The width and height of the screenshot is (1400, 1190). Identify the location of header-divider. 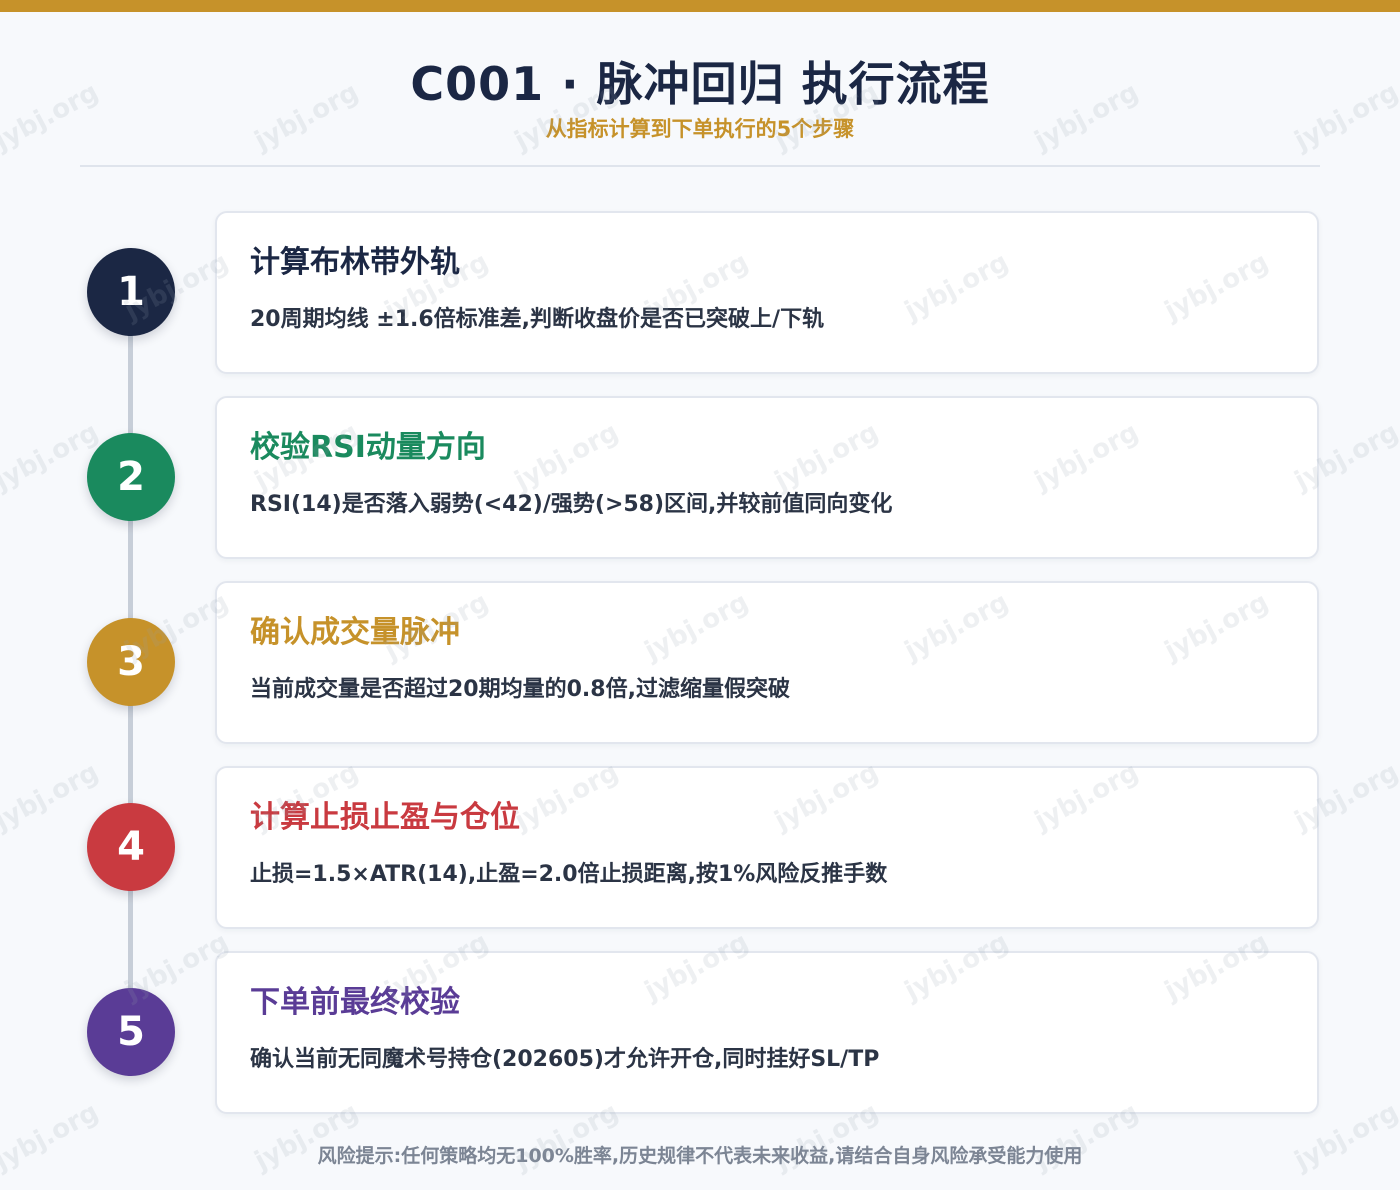
(700, 166).